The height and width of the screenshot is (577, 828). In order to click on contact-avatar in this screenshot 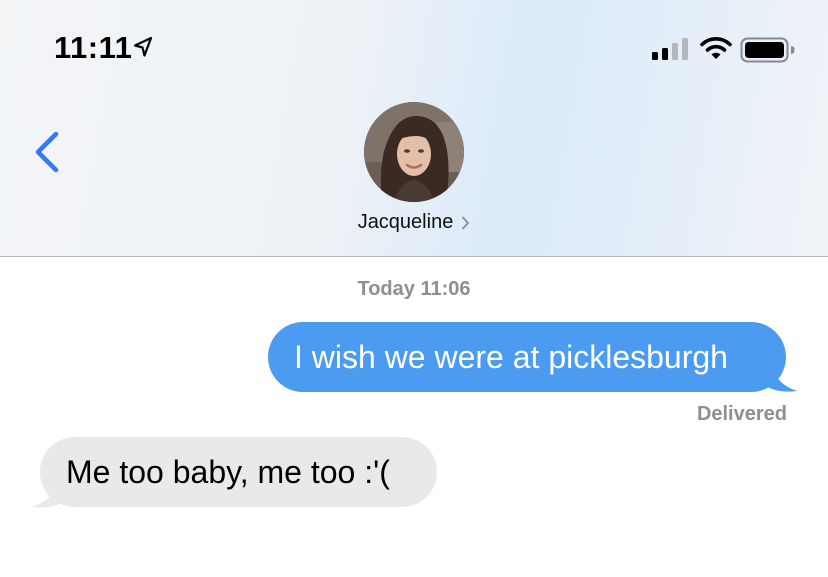, I will do `click(414, 152)`.